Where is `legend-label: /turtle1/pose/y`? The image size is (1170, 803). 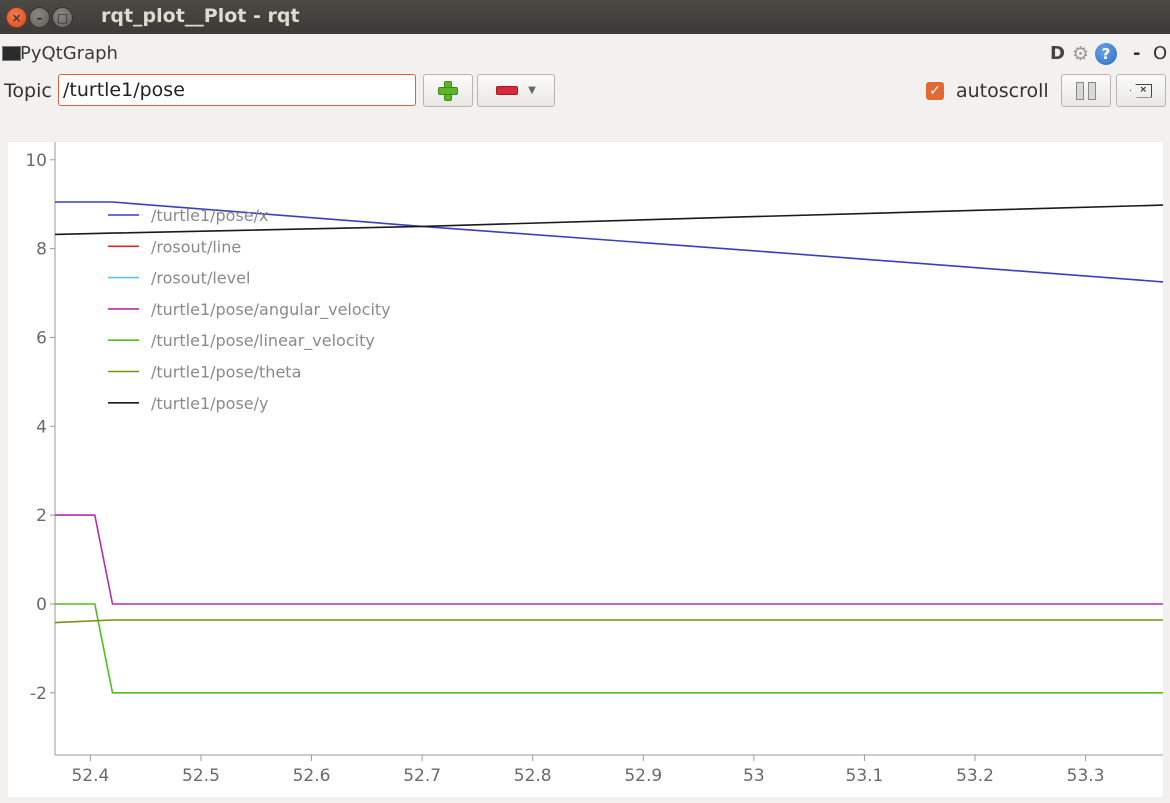 legend-label: /turtle1/pose/y is located at coordinates (210, 403).